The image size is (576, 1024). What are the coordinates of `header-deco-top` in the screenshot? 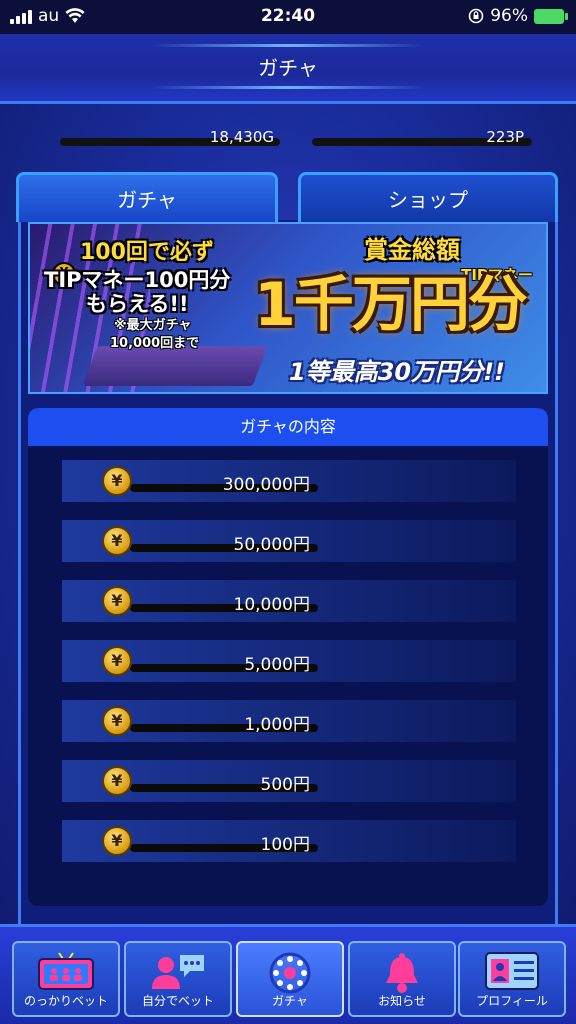 It's located at (288, 45).